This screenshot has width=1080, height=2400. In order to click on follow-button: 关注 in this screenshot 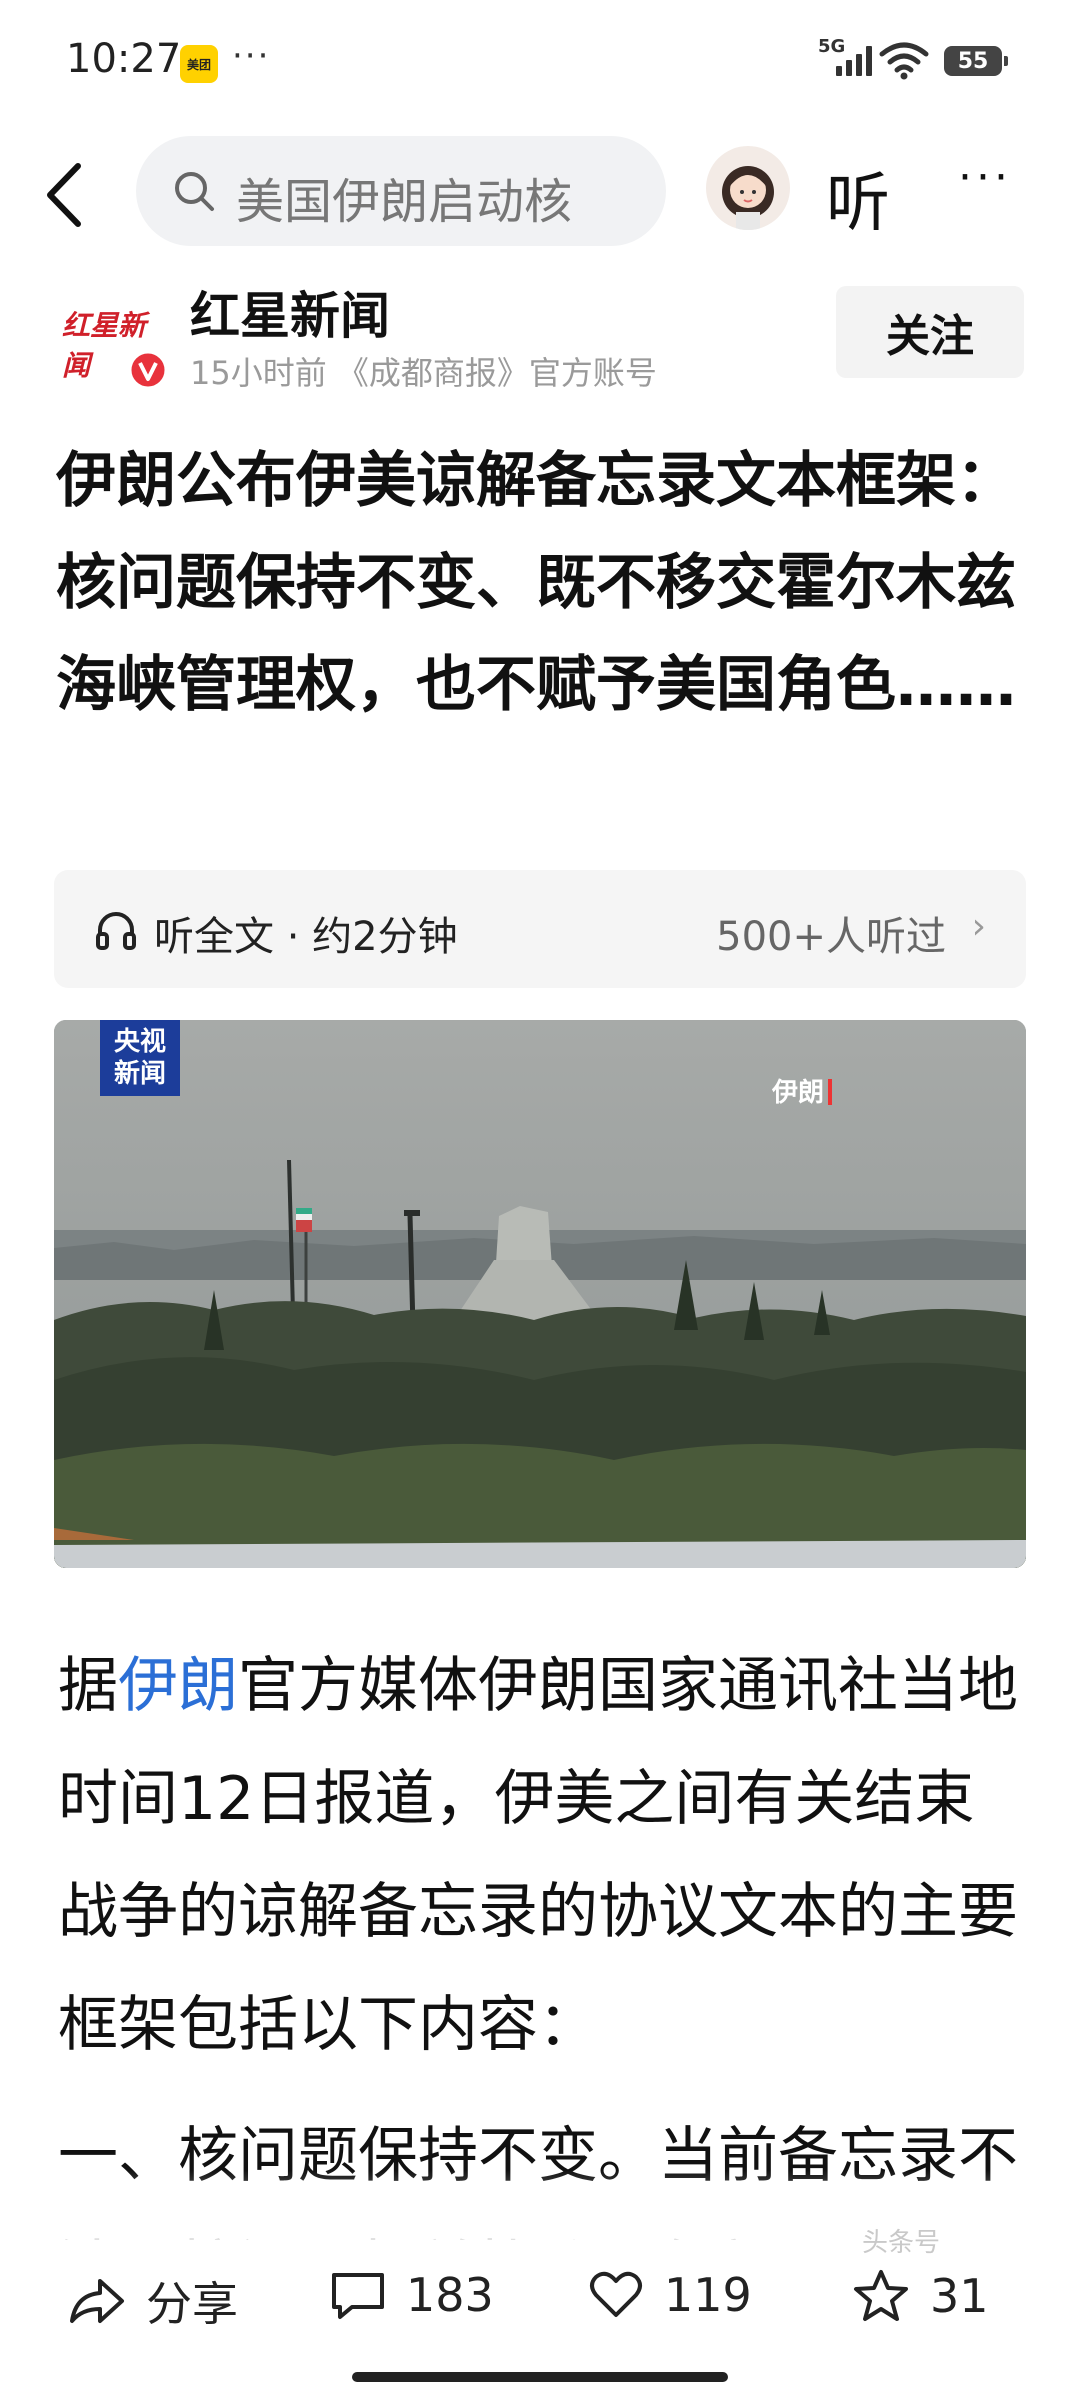, I will do `click(930, 332)`.